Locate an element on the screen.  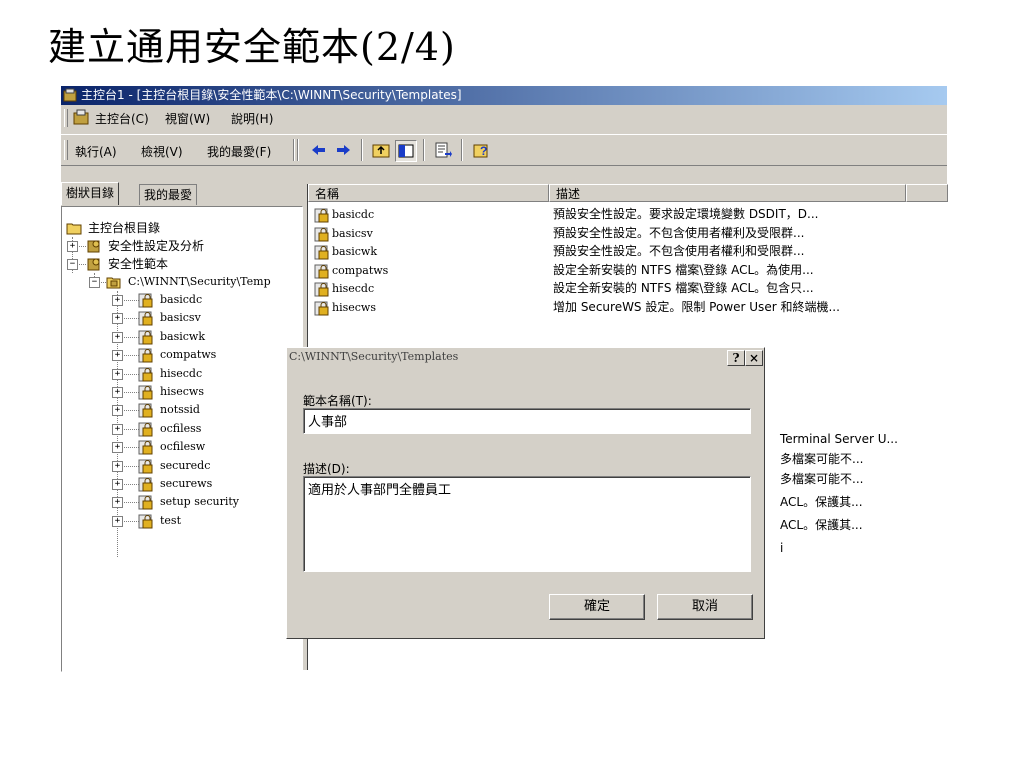
template-name: basicsv is located at coordinates (352, 233).